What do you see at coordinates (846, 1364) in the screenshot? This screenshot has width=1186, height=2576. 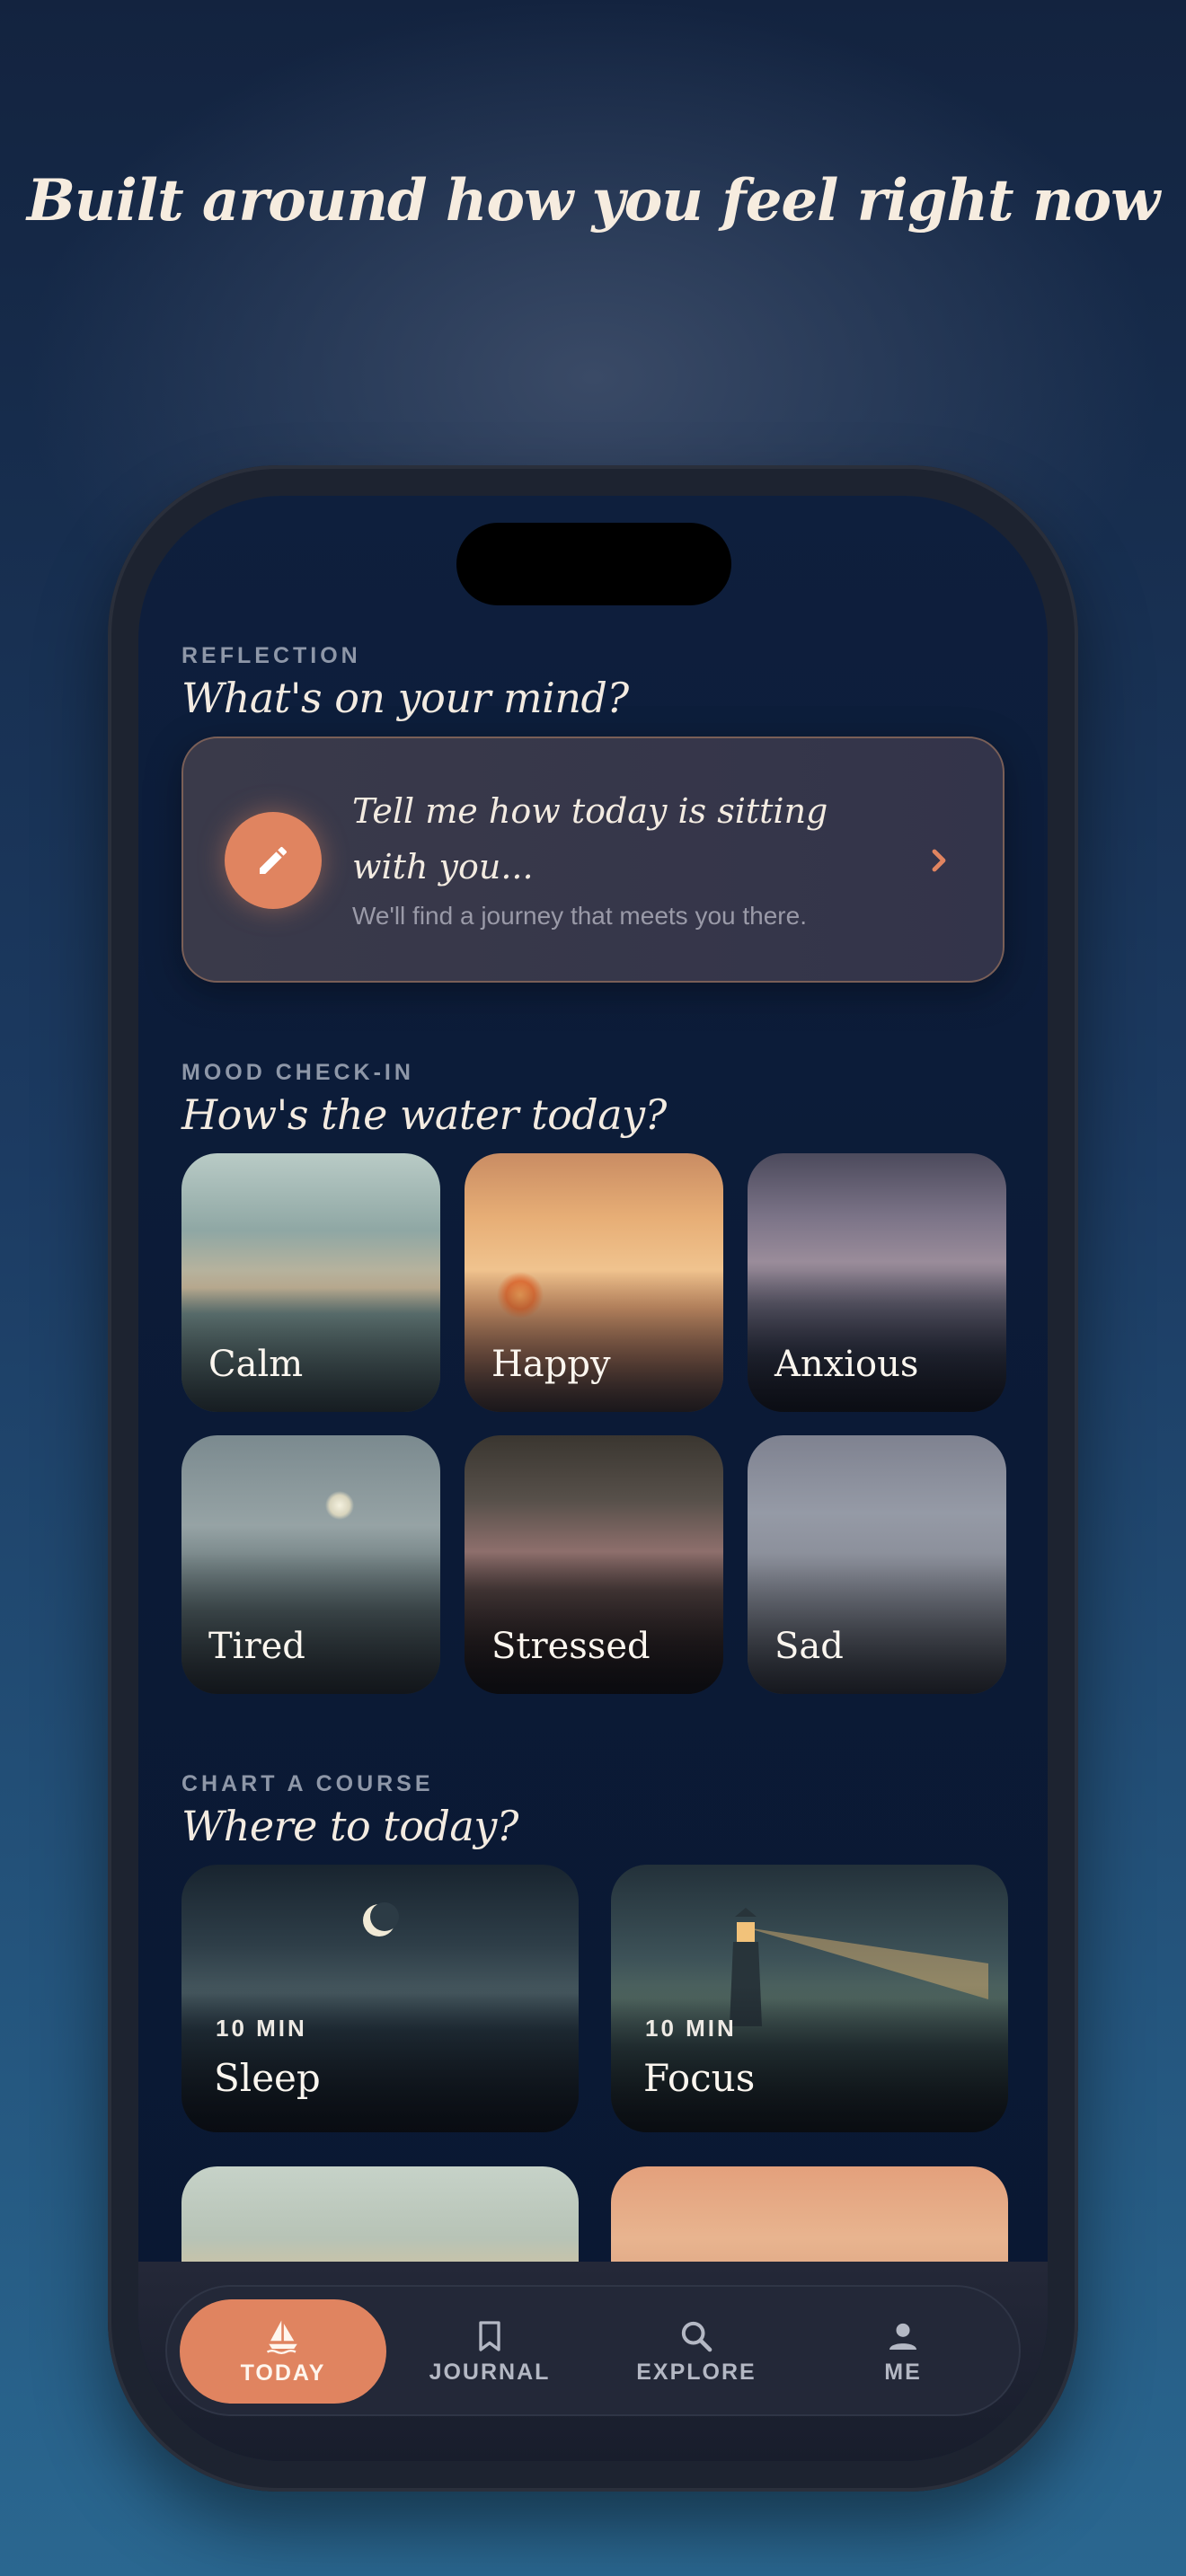 I see `mood-label: Anxious` at bounding box center [846, 1364].